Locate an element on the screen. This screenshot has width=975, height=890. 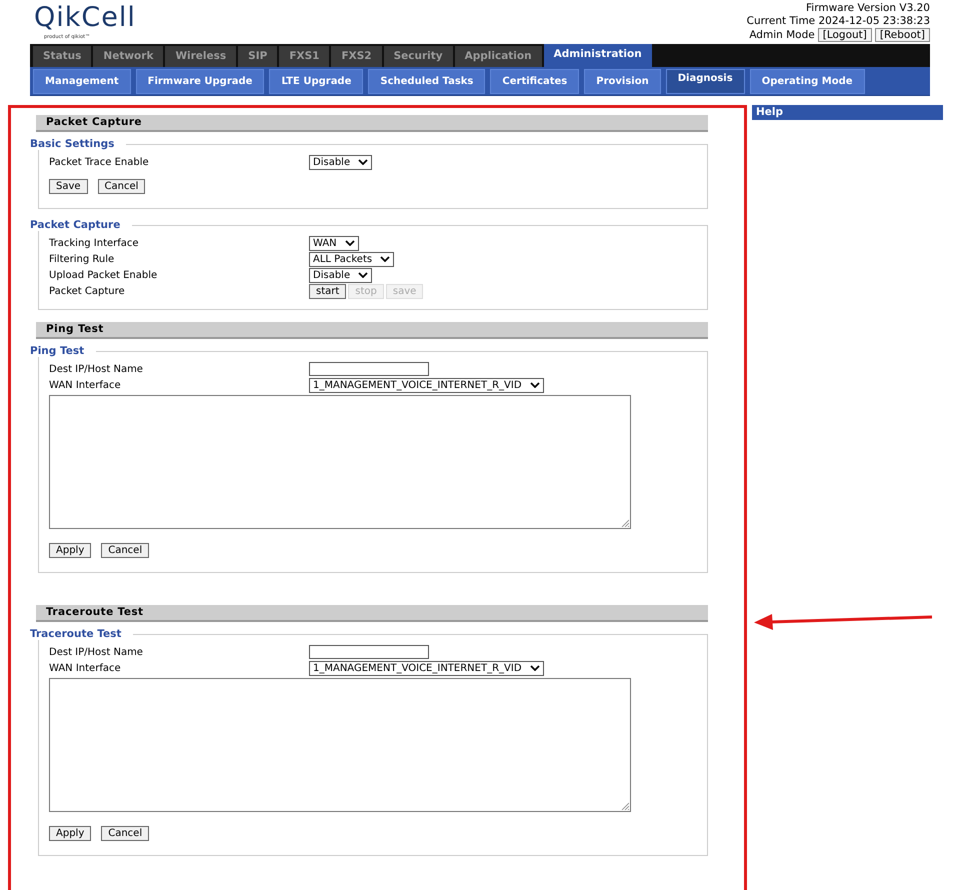
firmware-version: Firmware Version V3.20 is located at coordinates (867, 8).